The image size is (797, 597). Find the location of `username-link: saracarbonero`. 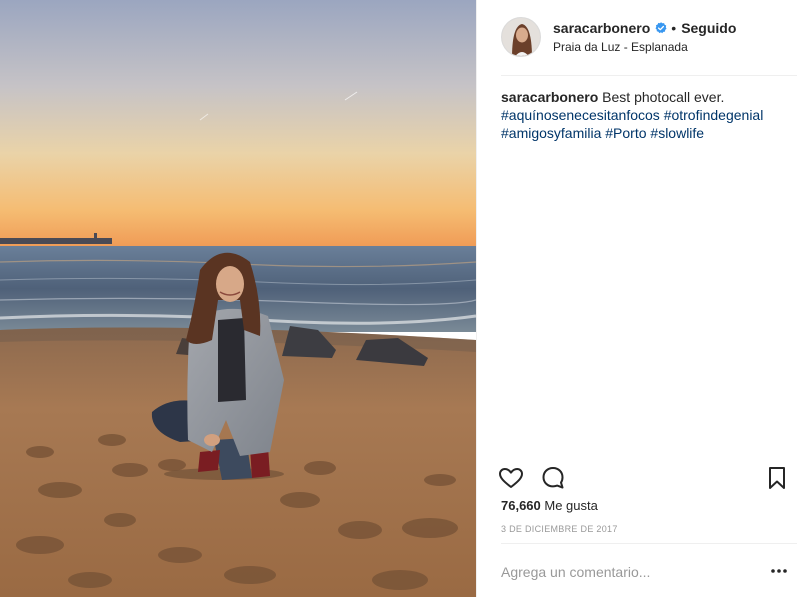

username-link: saracarbonero is located at coordinates (601, 28).